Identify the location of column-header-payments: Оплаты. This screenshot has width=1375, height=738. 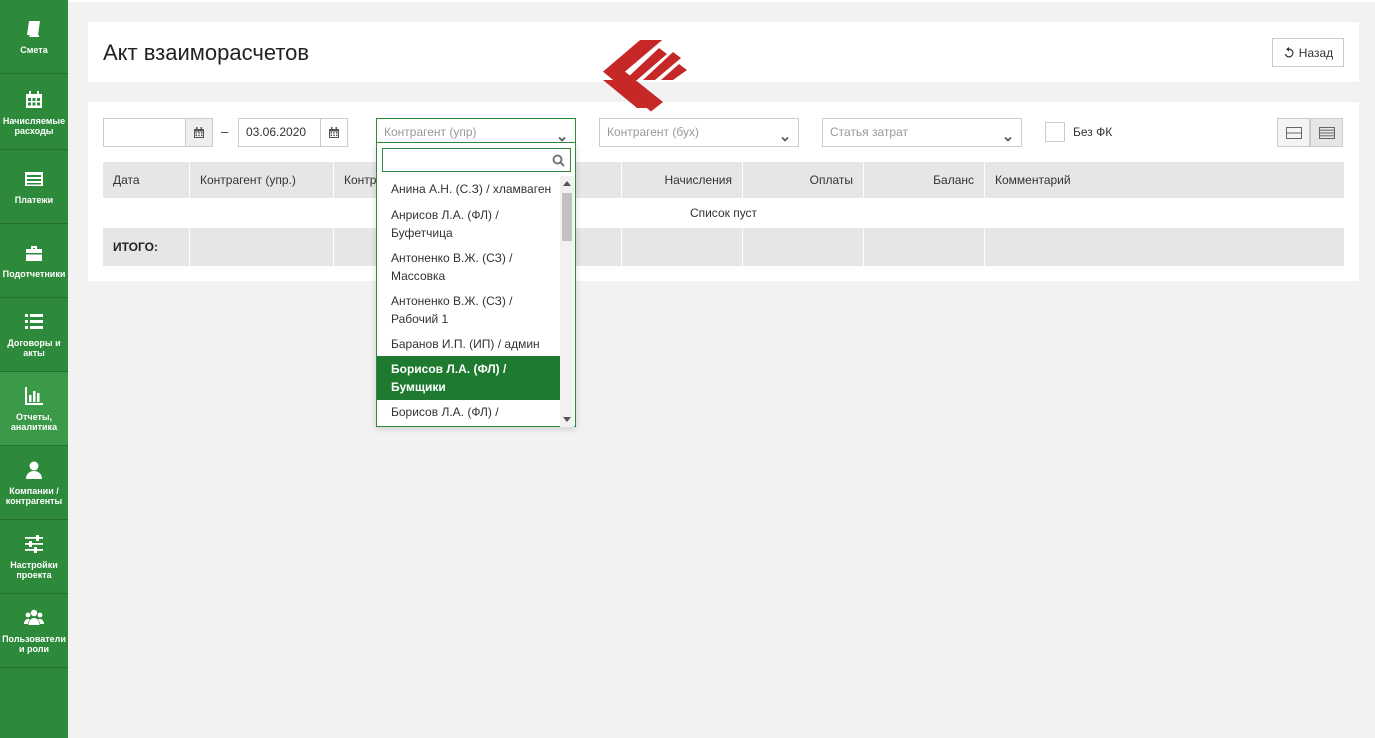
(803, 180).